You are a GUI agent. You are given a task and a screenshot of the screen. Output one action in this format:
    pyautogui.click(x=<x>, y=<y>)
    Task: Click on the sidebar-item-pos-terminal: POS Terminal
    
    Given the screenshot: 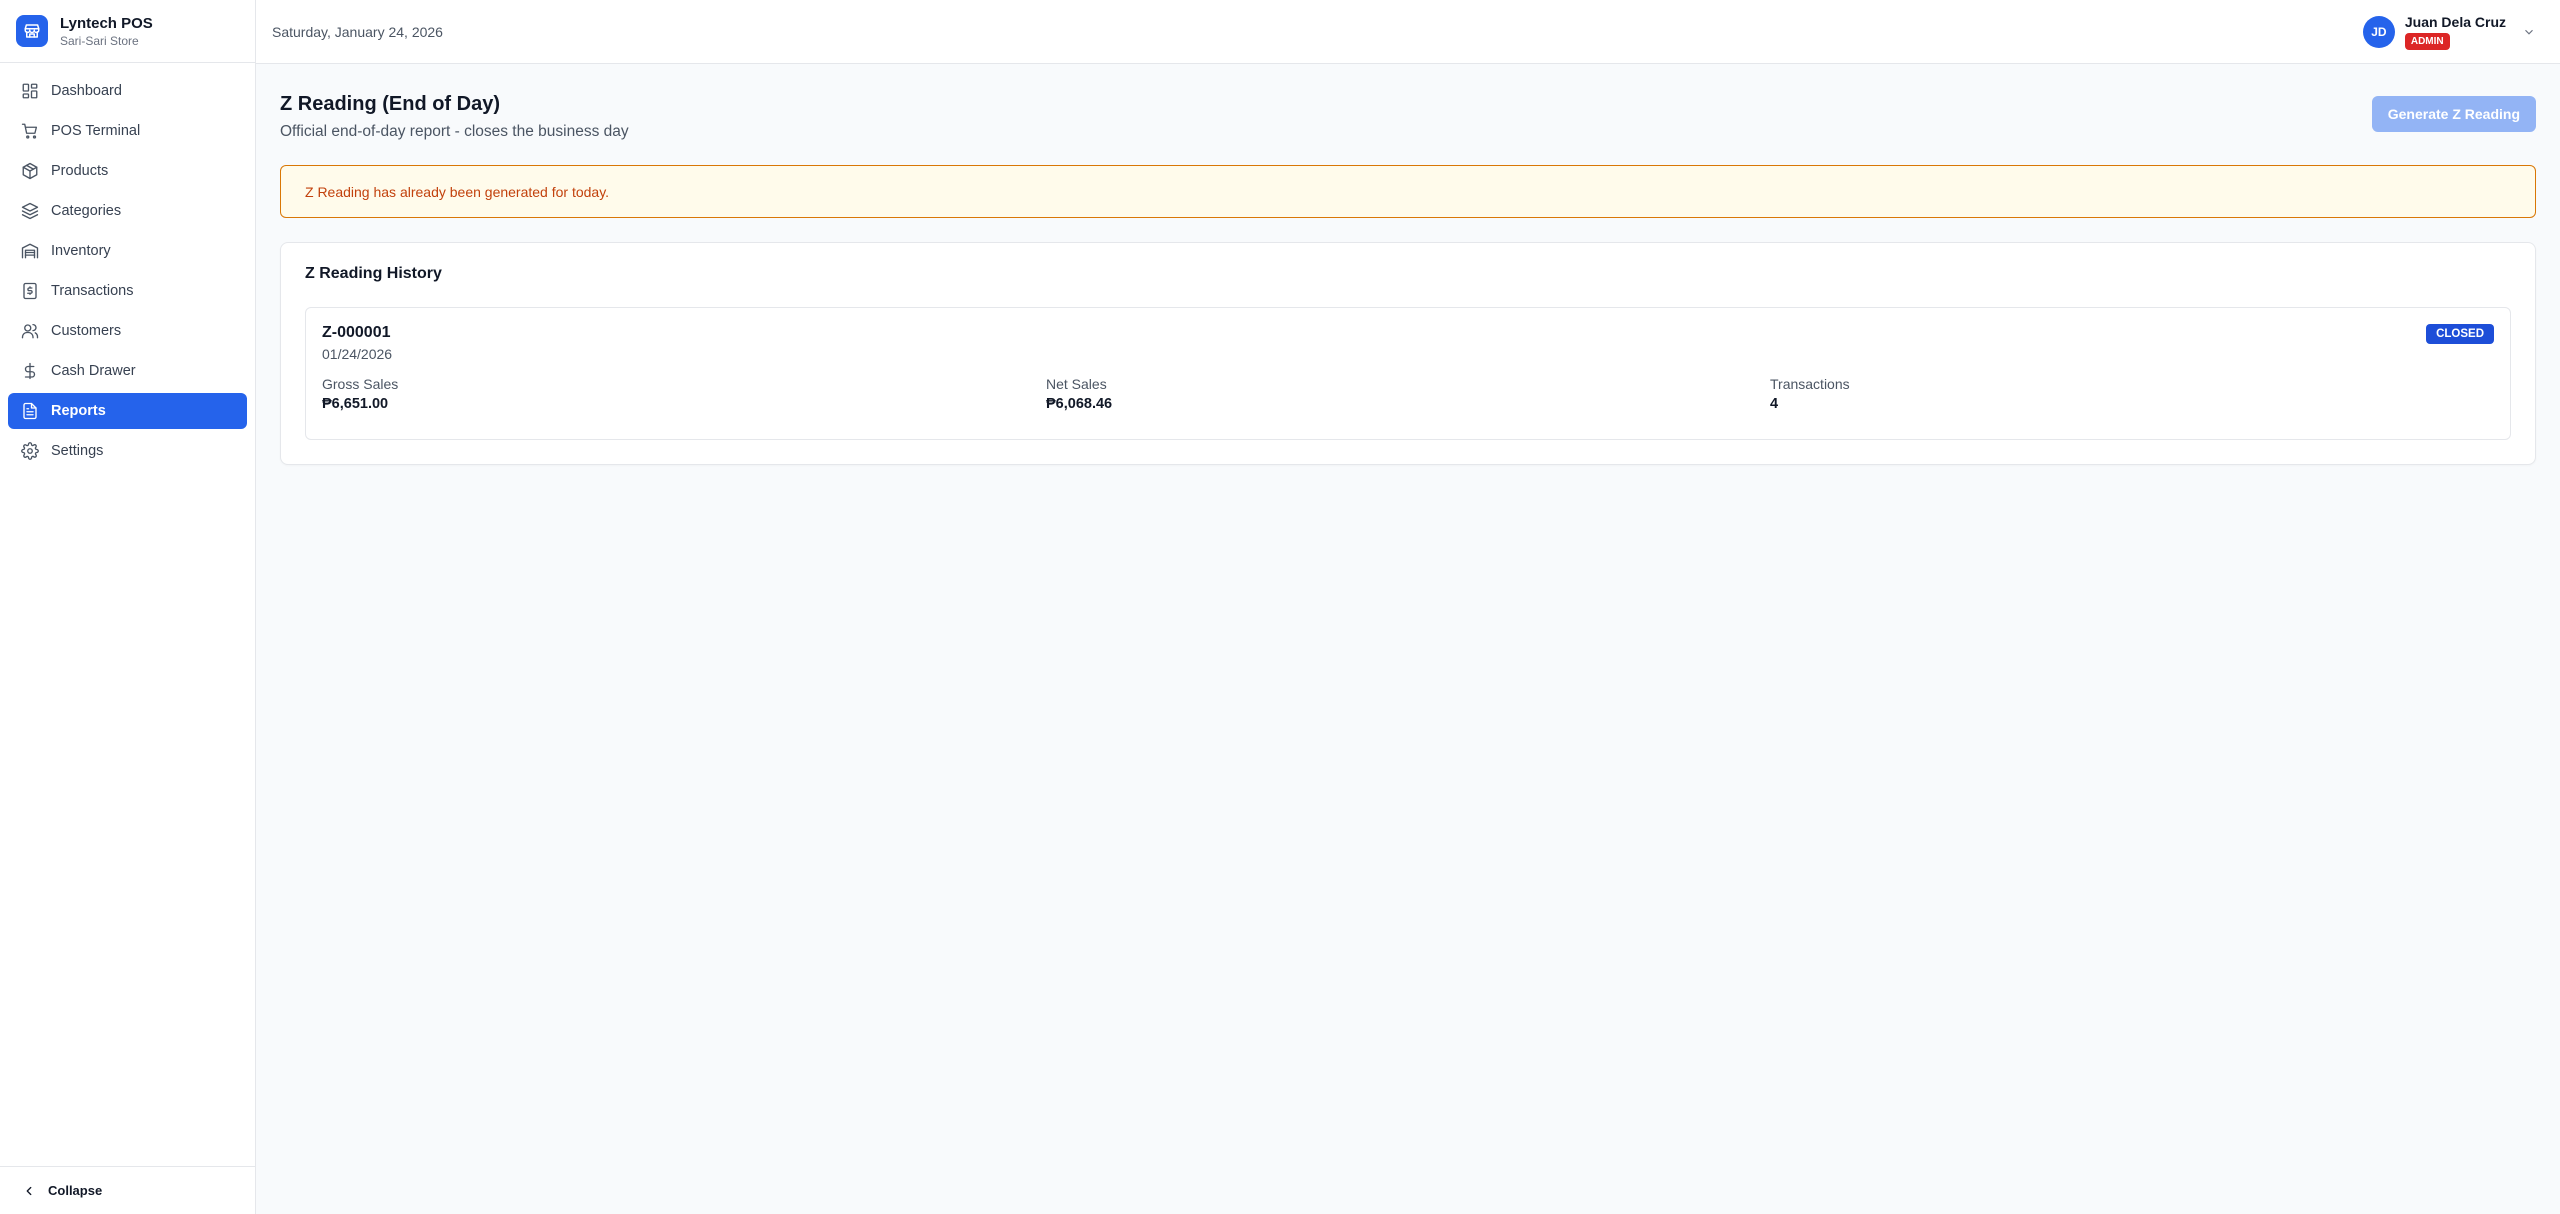 What is the action you would take?
    pyautogui.click(x=127, y=131)
    